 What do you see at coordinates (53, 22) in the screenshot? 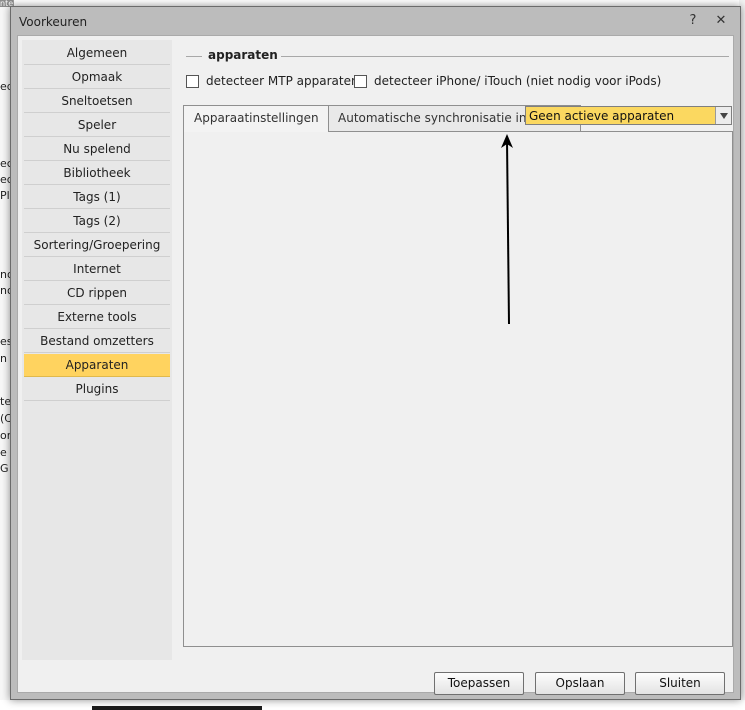
I see `dialog-title: Voorkeuren` at bounding box center [53, 22].